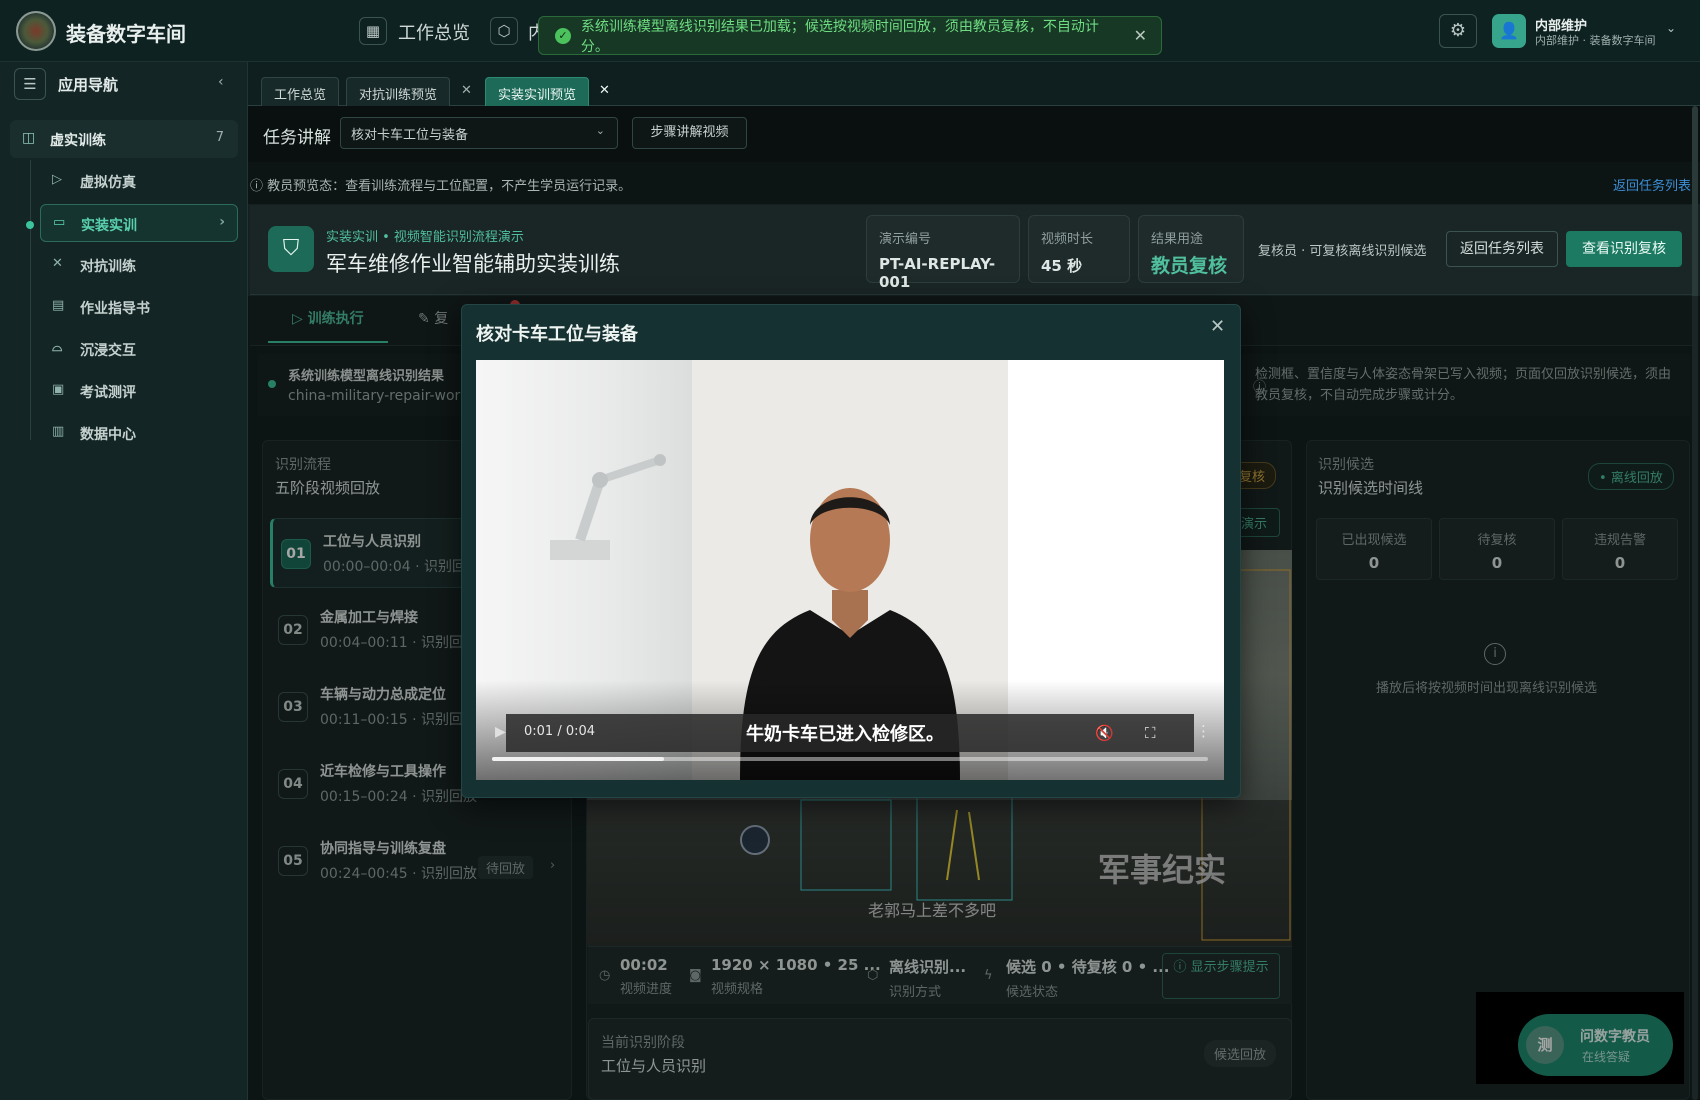 This screenshot has width=1700, height=1100. Describe the element at coordinates (845, 734) in the screenshot. I see `video-caption: 牛奶卡车已进入检修区。` at that location.